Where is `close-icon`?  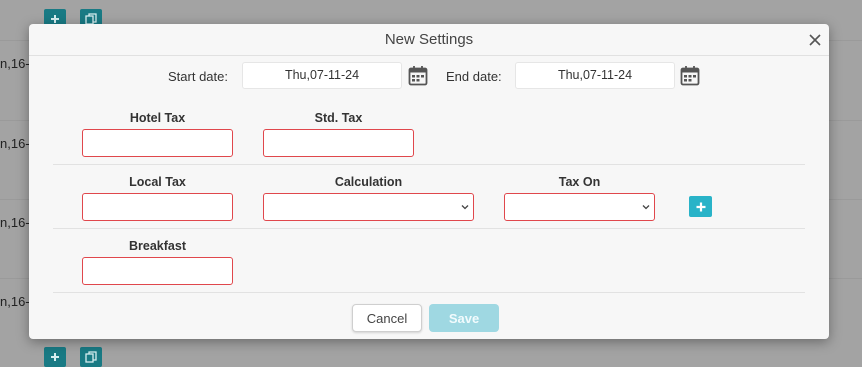 close-icon is located at coordinates (815, 40).